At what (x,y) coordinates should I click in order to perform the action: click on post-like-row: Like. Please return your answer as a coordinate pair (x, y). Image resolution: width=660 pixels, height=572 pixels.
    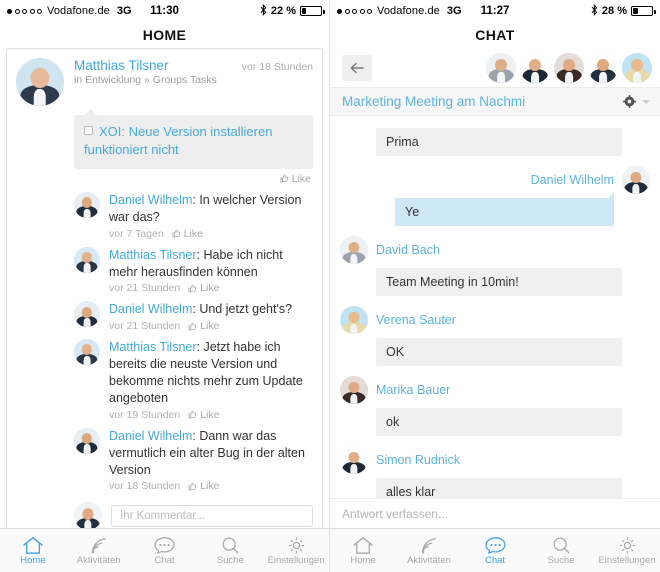
    Looking at the image, I should click on (164, 179).